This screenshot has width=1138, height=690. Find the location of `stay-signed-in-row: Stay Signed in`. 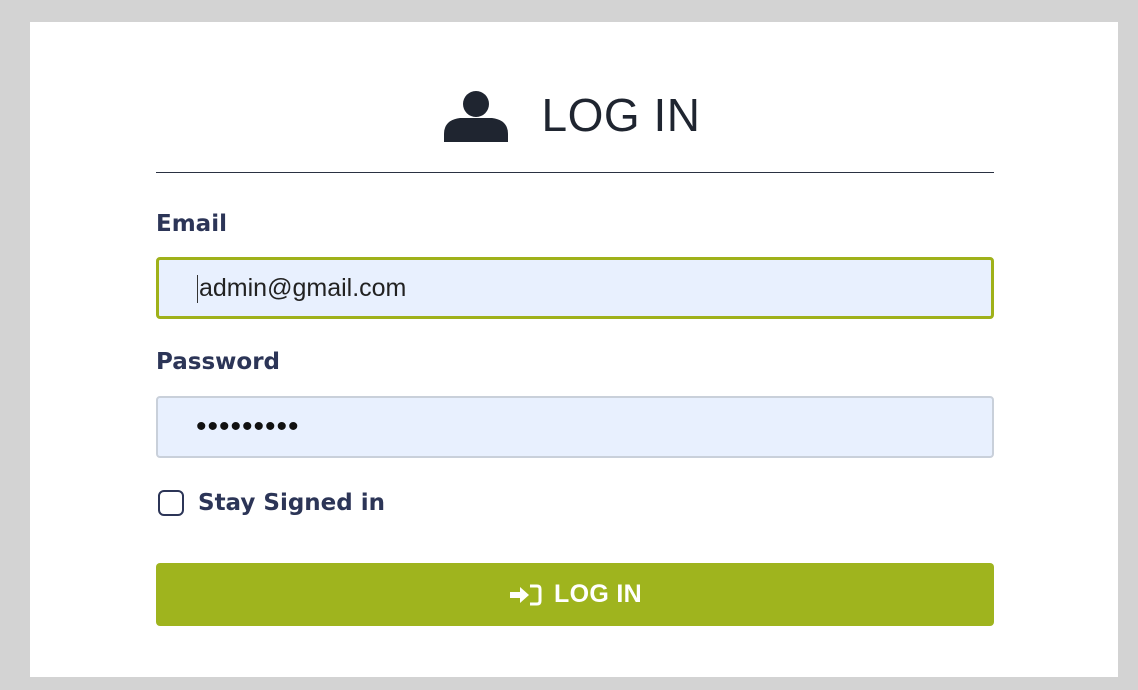

stay-signed-in-row: Stay Signed in is located at coordinates (271, 503).